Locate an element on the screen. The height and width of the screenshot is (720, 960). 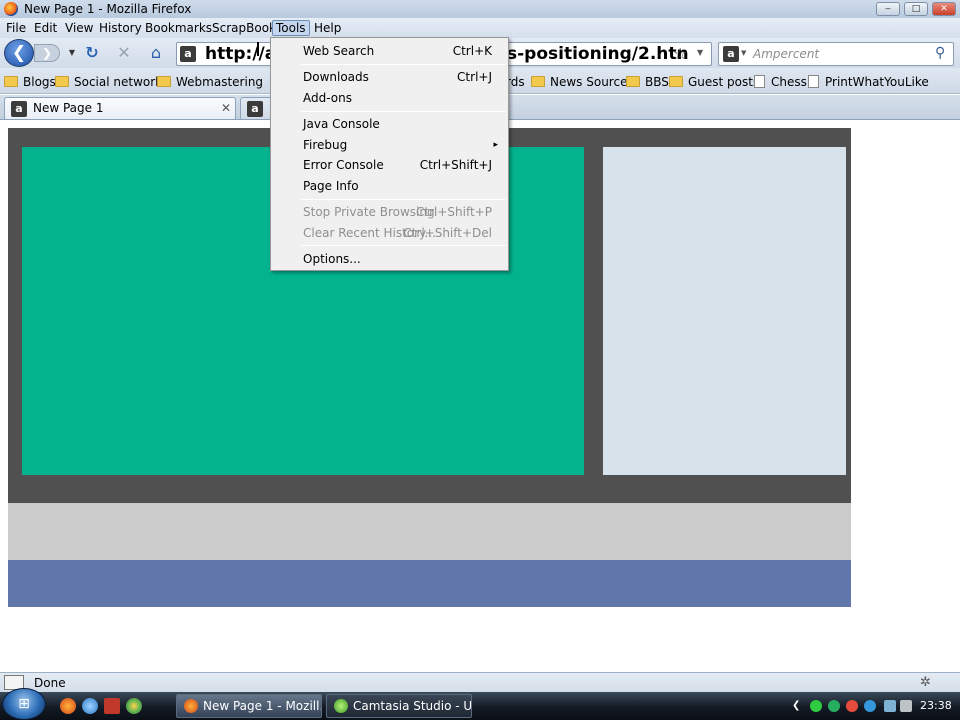
firefox-logo-icon is located at coordinates (11, 9).